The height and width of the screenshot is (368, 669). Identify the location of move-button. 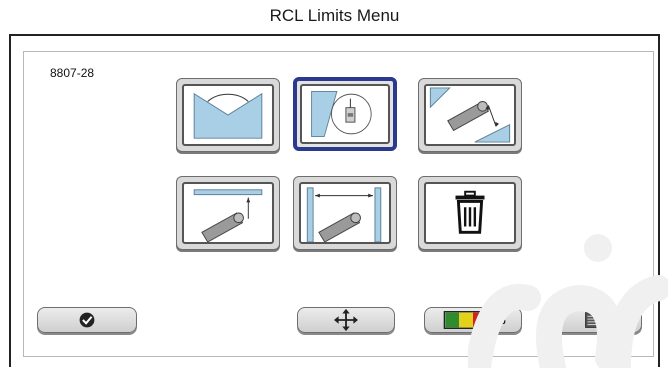
(346, 320).